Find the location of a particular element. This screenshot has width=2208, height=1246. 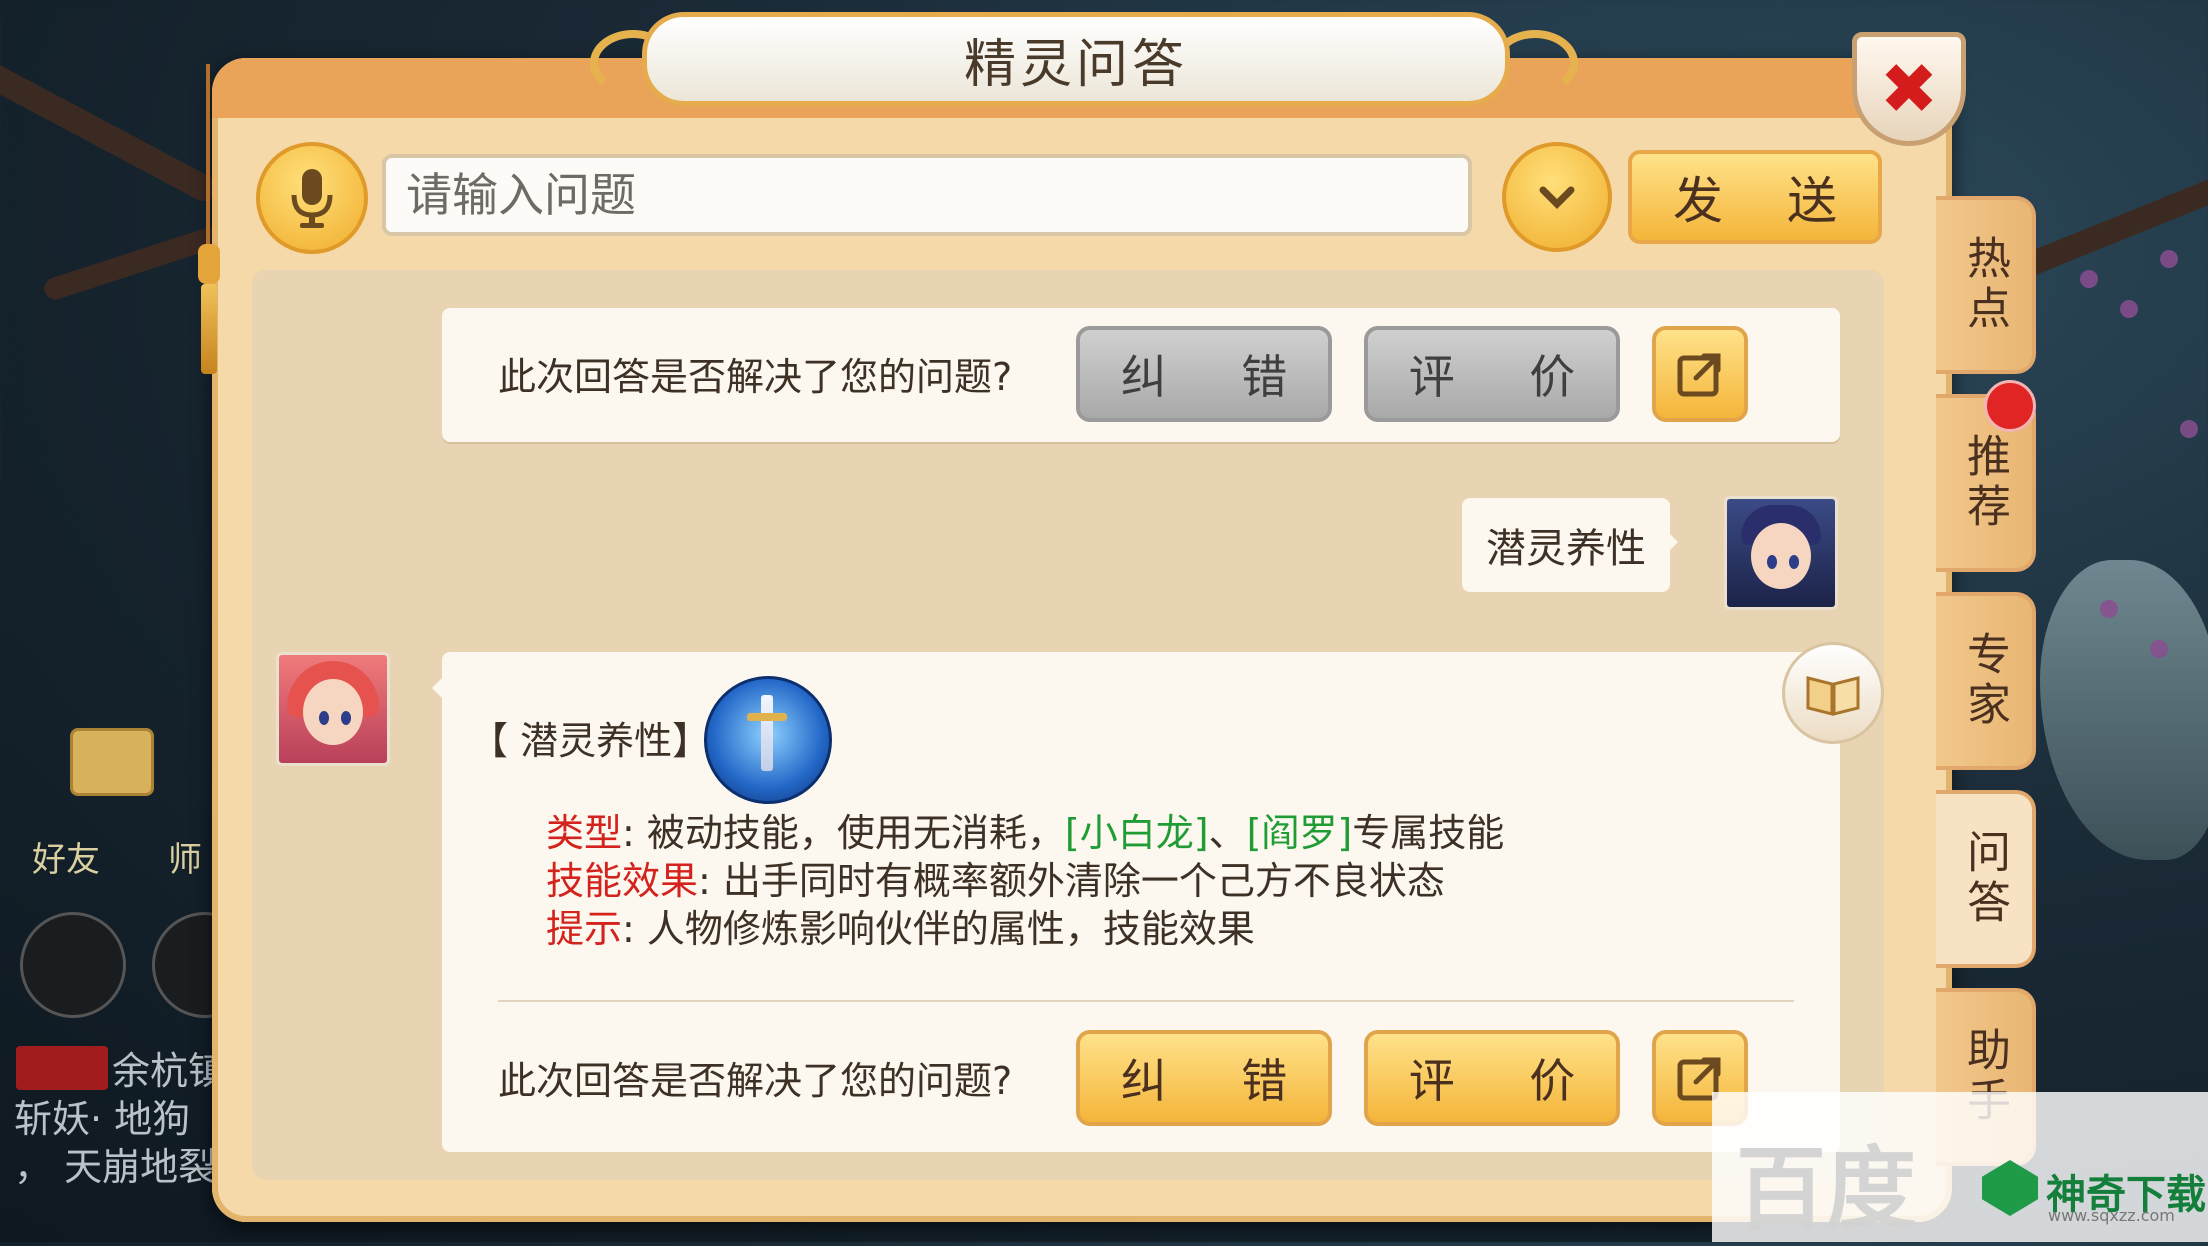

skill-effect-line: 技能效果: 出手同时有概率额外清除一个己方不良状态 is located at coordinates (995, 877).